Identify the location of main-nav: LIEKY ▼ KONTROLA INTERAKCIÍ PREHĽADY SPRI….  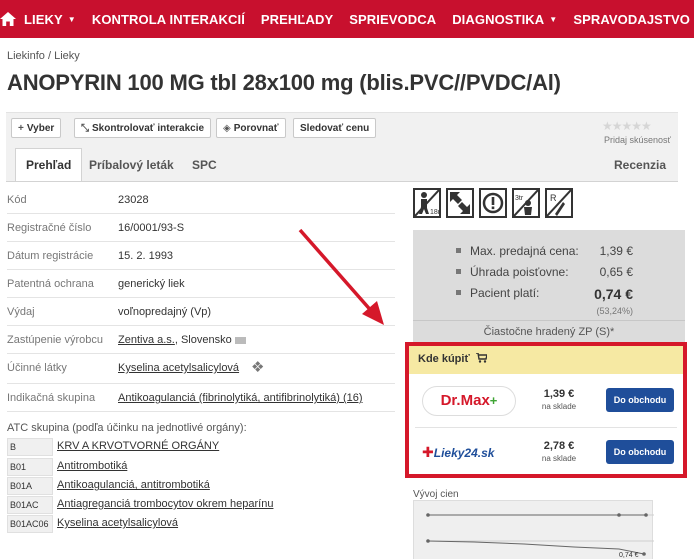
(347, 19).